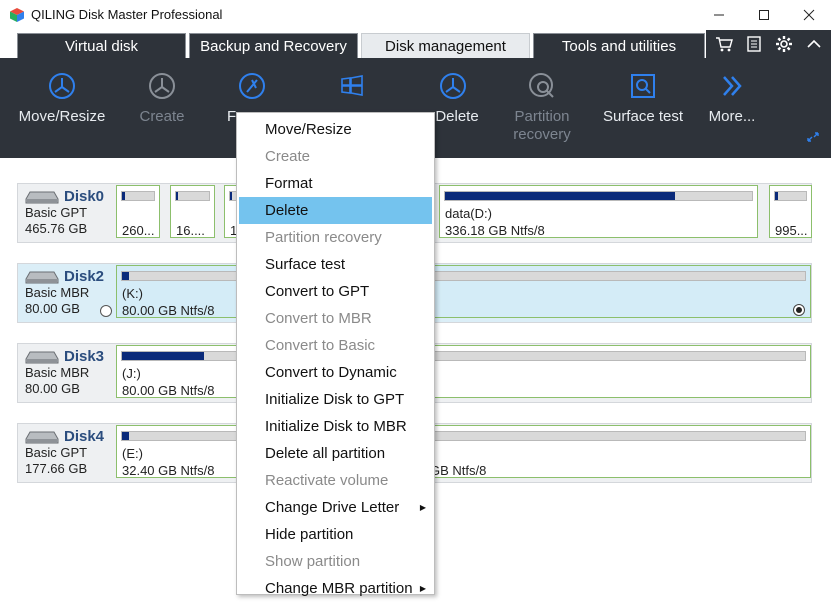 The width and height of the screenshot is (831, 602). What do you see at coordinates (252, 86) in the screenshot?
I see `format-icon` at bounding box center [252, 86].